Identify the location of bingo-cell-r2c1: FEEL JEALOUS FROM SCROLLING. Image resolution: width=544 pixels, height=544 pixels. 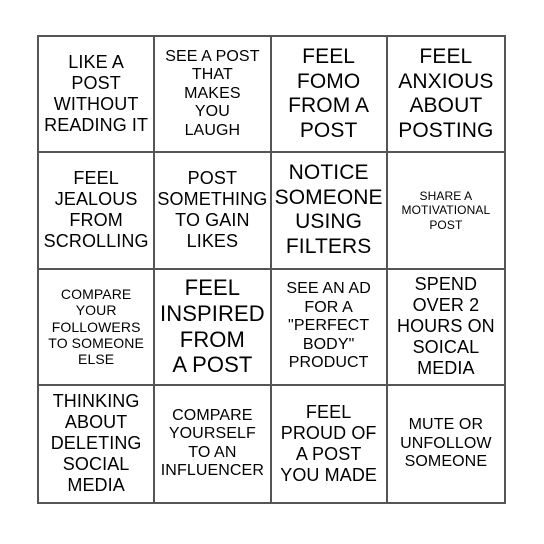
(97, 211).